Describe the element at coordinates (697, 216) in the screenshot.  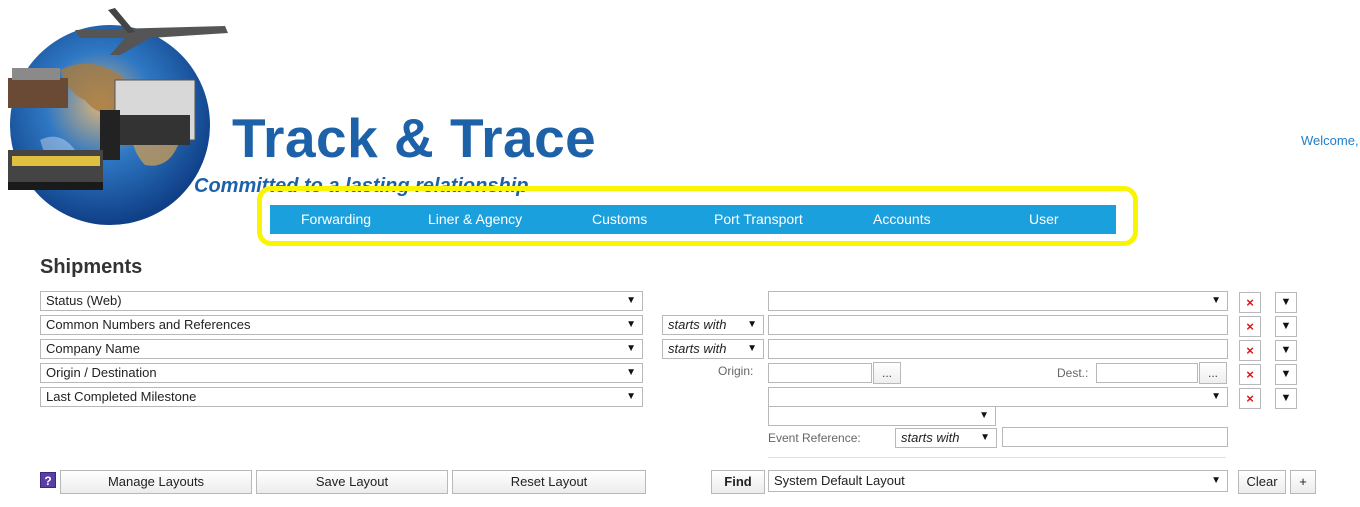
I see `highlight-box` at that location.